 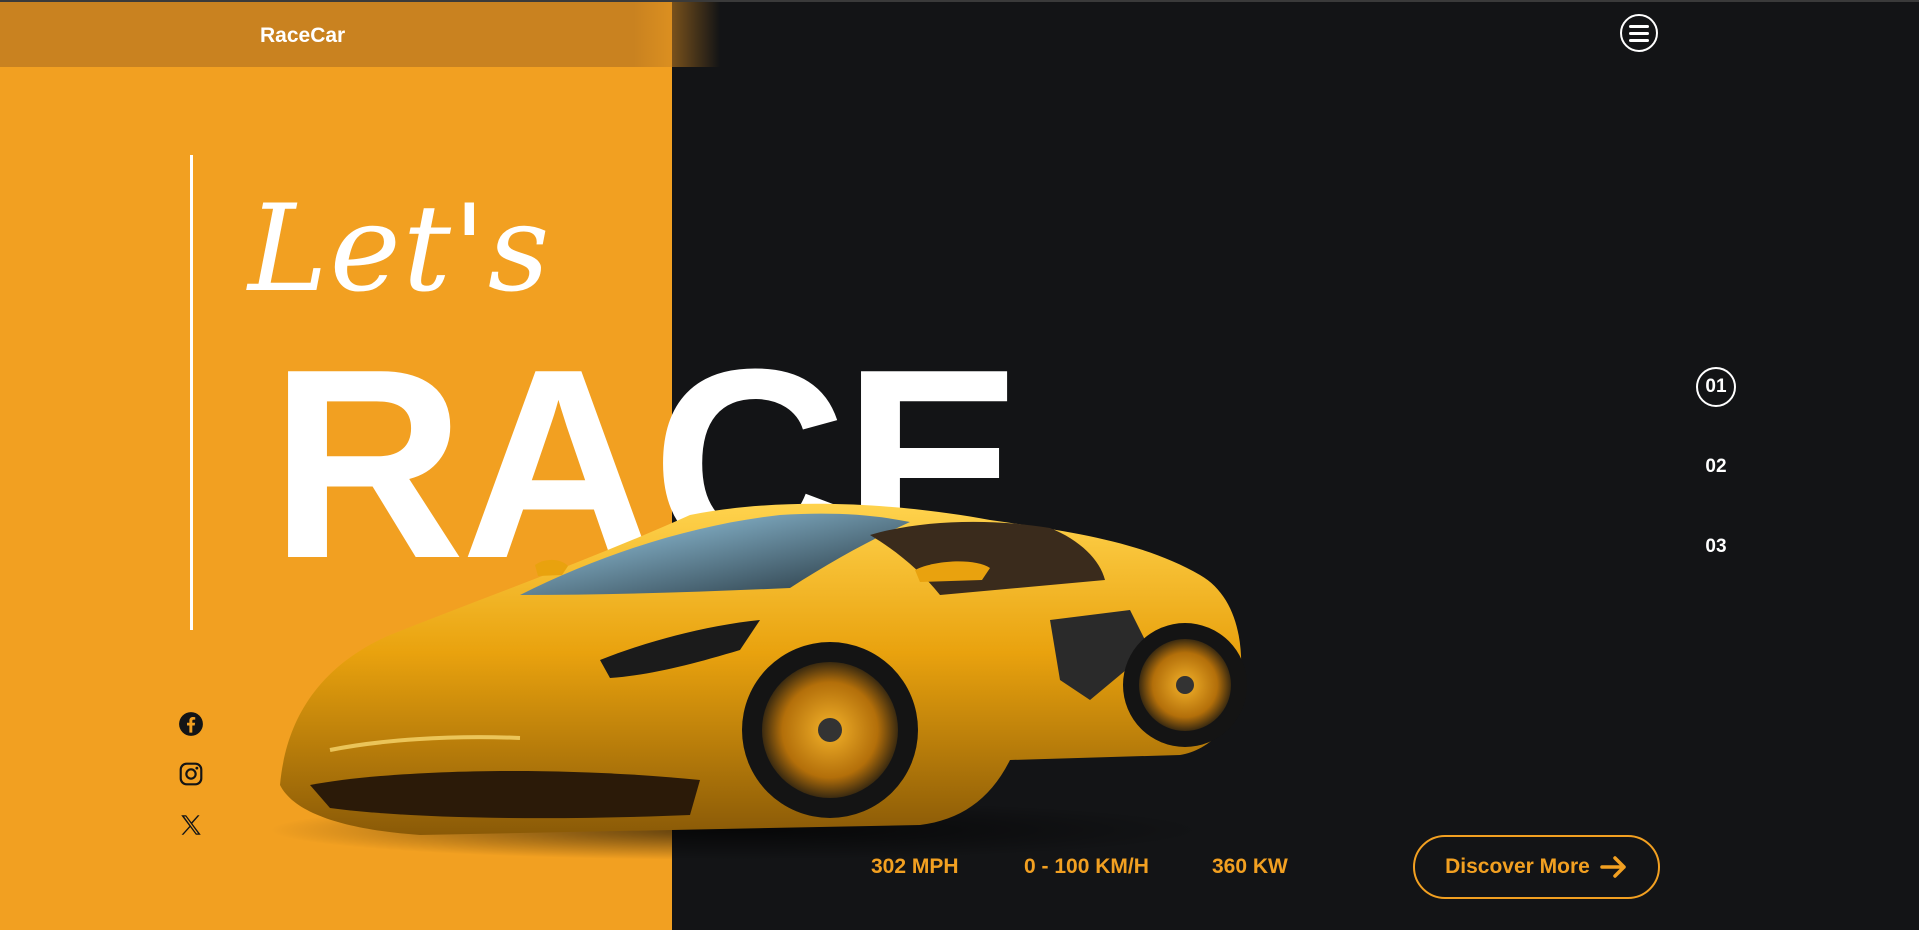 What do you see at coordinates (1613, 867) in the screenshot?
I see `arrow-right-icon` at bounding box center [1613, 867].